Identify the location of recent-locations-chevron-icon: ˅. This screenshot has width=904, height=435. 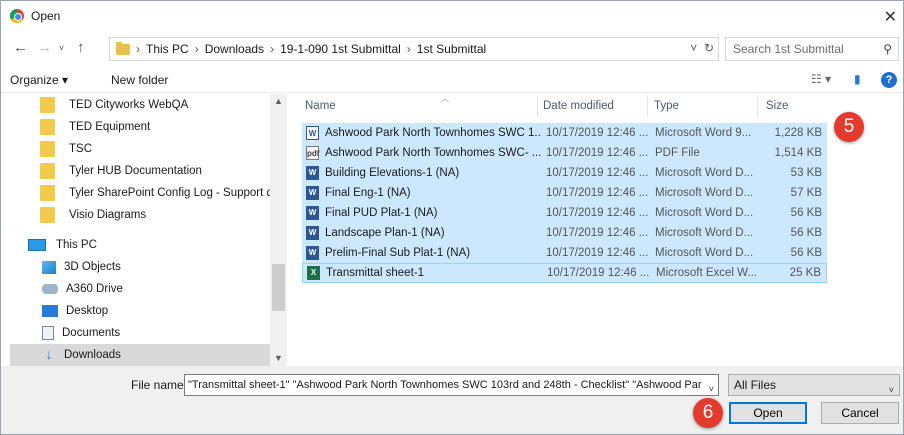
(61, 48).